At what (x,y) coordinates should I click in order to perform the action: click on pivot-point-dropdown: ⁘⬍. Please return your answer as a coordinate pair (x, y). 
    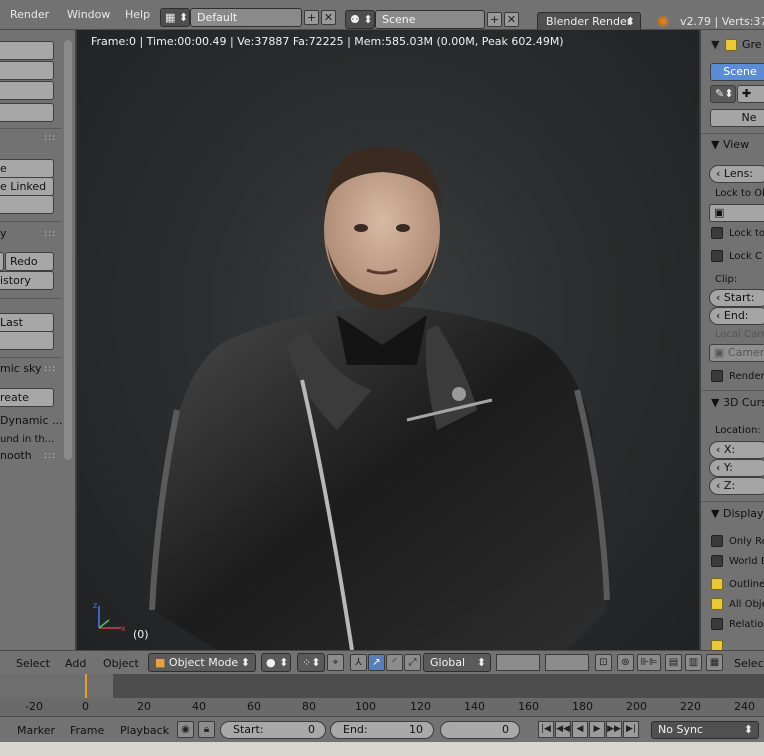
    Looking at the image, I should click on (311, 662).